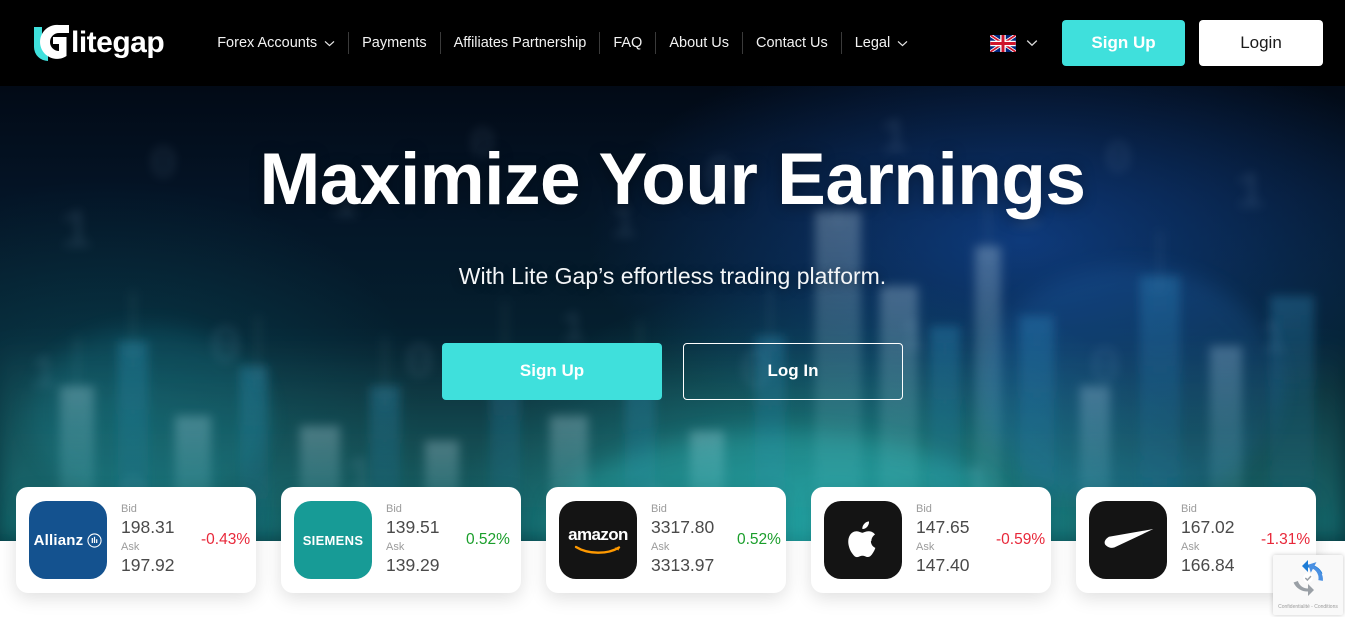 This screenshot has height=617, width=1345. I want to click on bid-value: 3317.80, so click(683, 527).